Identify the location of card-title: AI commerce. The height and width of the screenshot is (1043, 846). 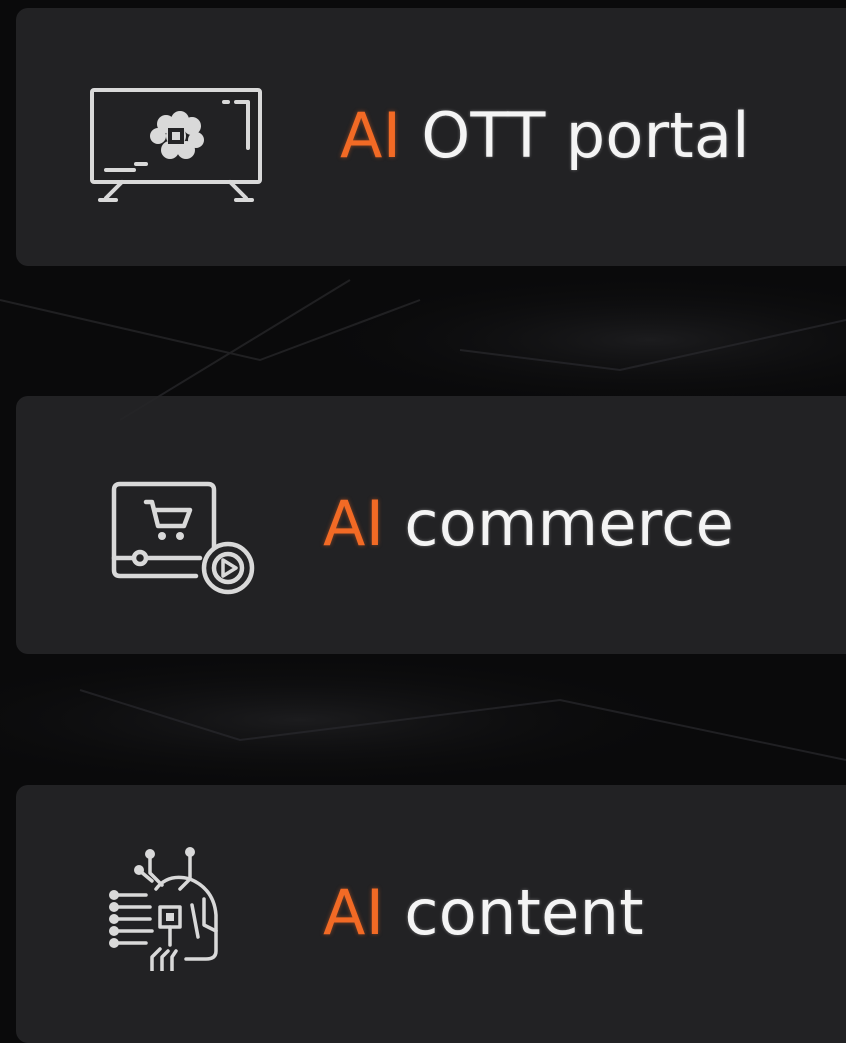
(528, 523).